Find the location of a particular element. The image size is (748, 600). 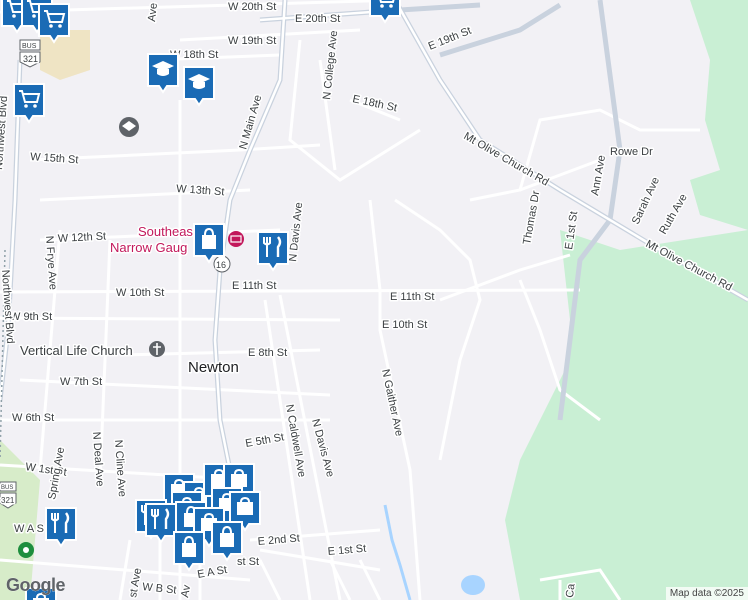

pond is located at coordinates (473, 585).